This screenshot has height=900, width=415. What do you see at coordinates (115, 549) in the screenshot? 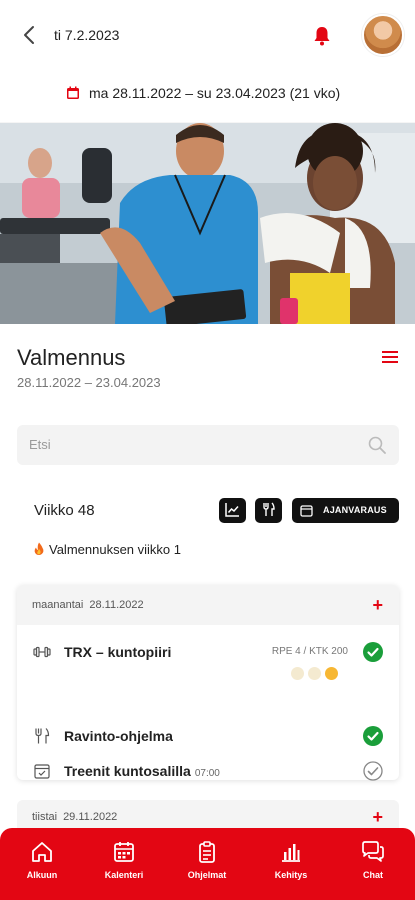
I see `coaching-week-label: Valmennuksen viikko 1` at bounding box center [115, 549].